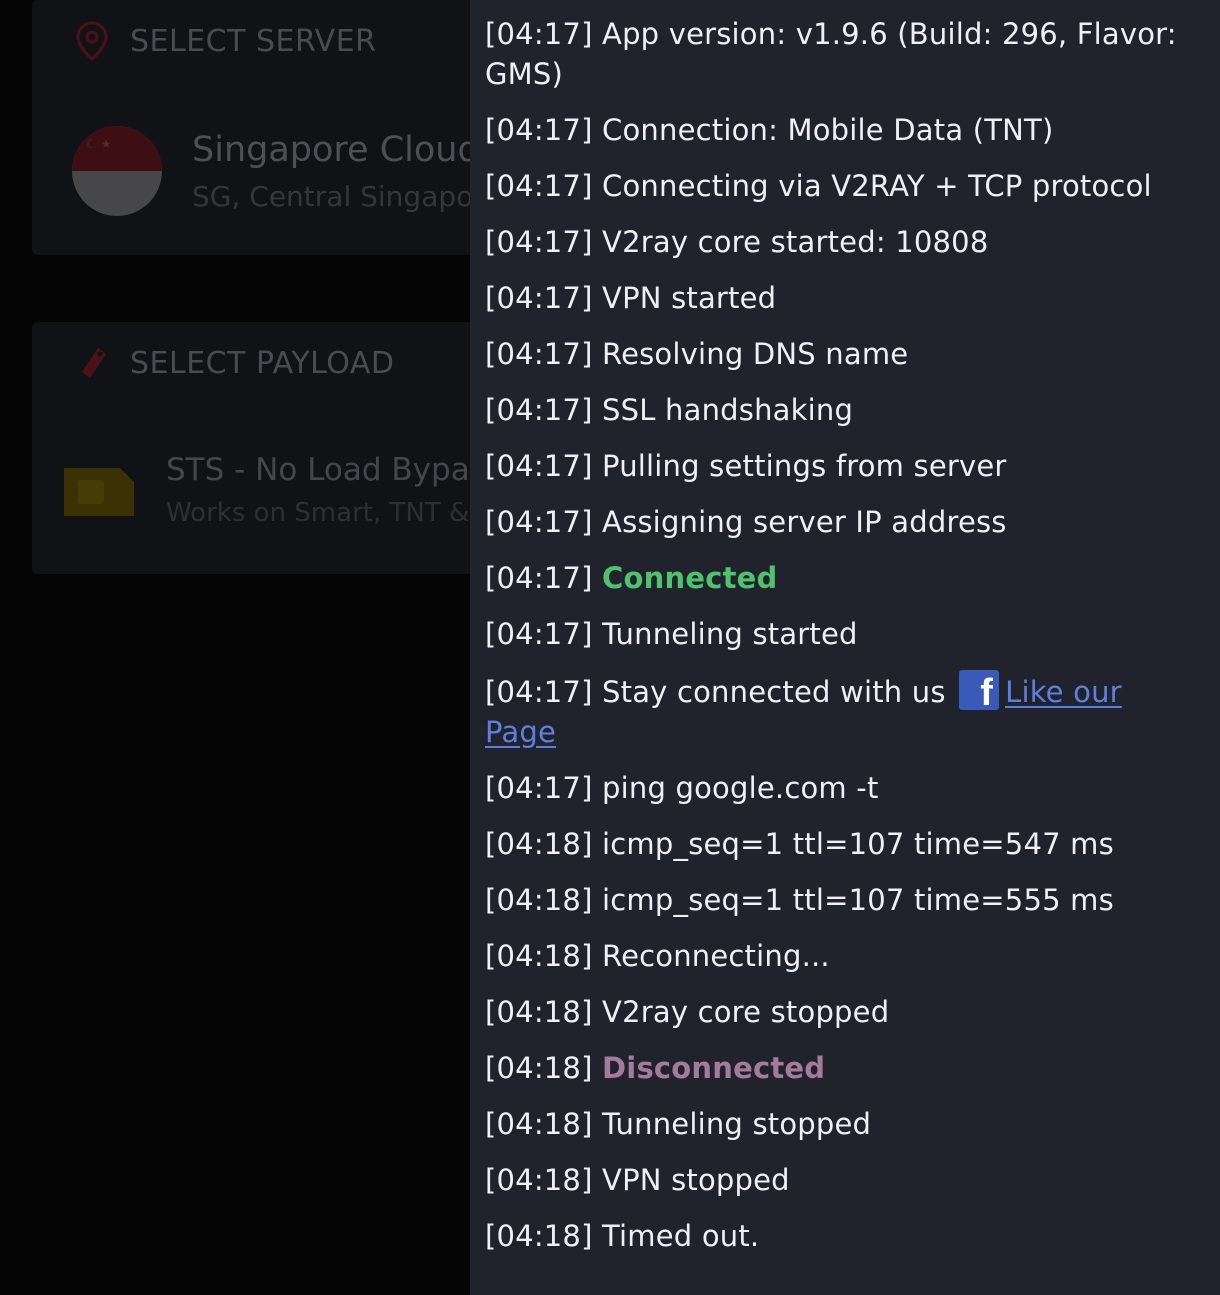 The image size is (1220, 1295). I want to click on server-card-header: SELECT SERVER, so click(225, 41).